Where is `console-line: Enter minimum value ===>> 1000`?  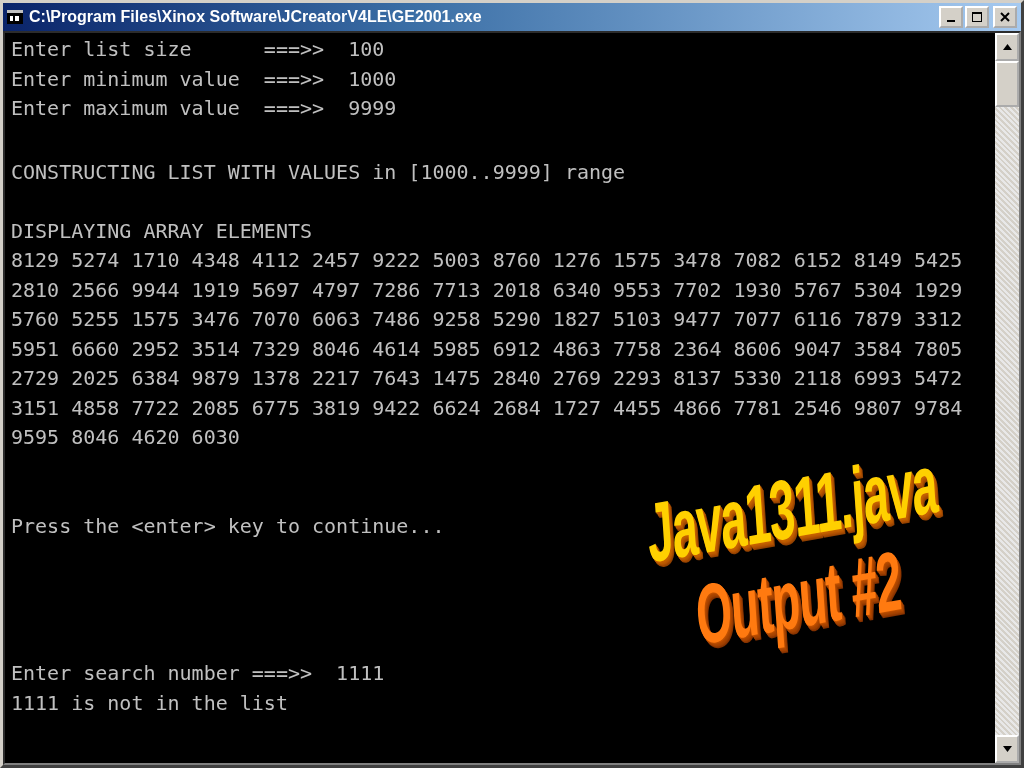
console-line: Enter minimum value ===>> 1000 is located at coordinates (204, 79).